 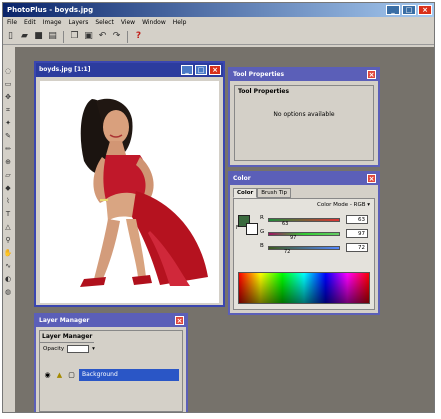 I want to click on lock-icon: ▲, so click(x=59, y=375).